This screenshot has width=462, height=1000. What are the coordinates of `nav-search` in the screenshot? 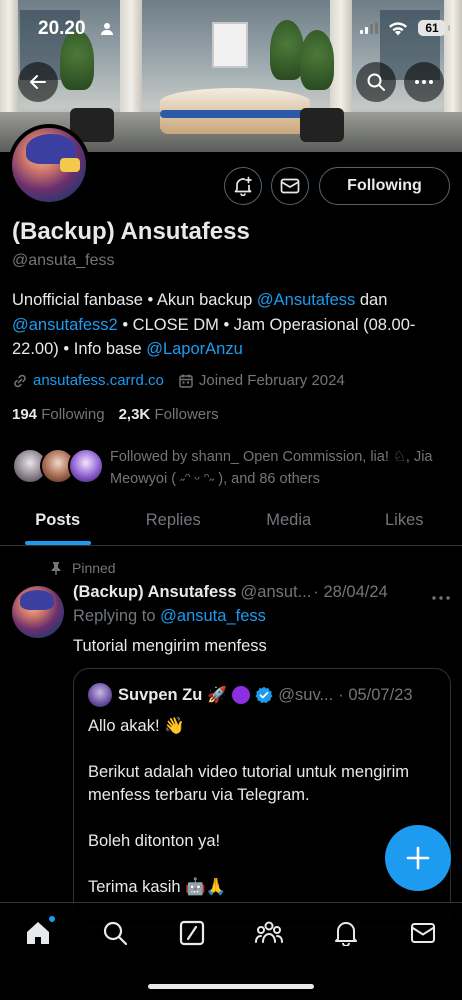 It's located at (115, 933).